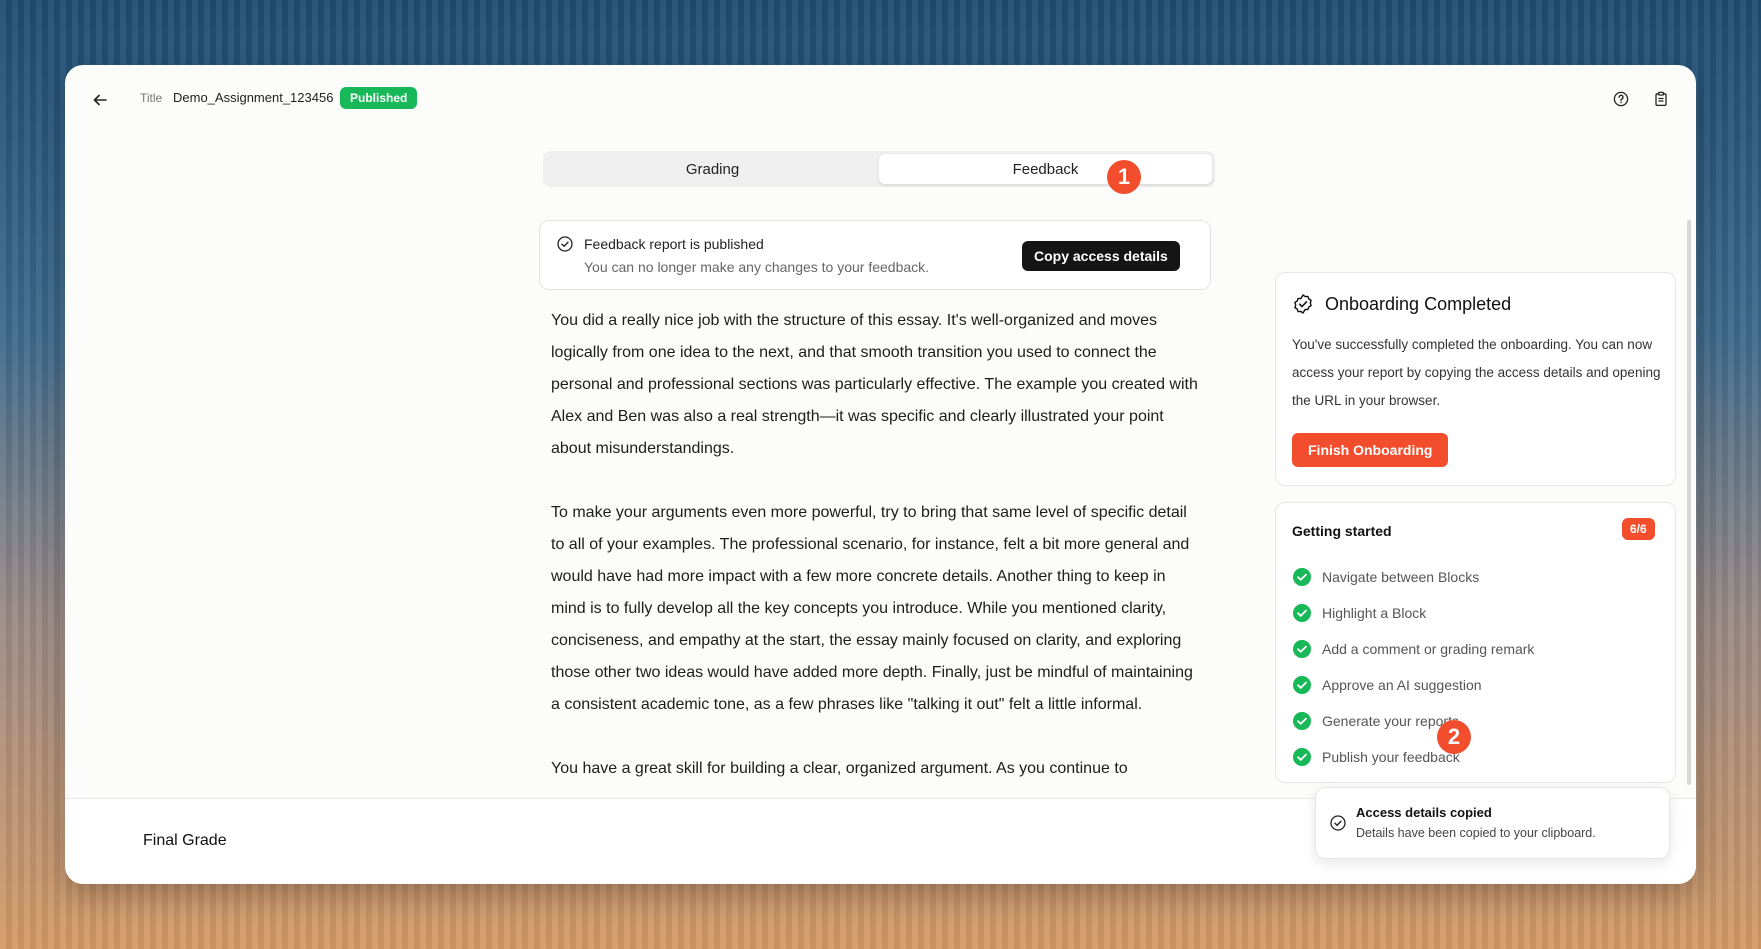 This screenshot has width=1761, height=949. I want to click on checklist-label: Publish your feedback, so click(1391, 757).